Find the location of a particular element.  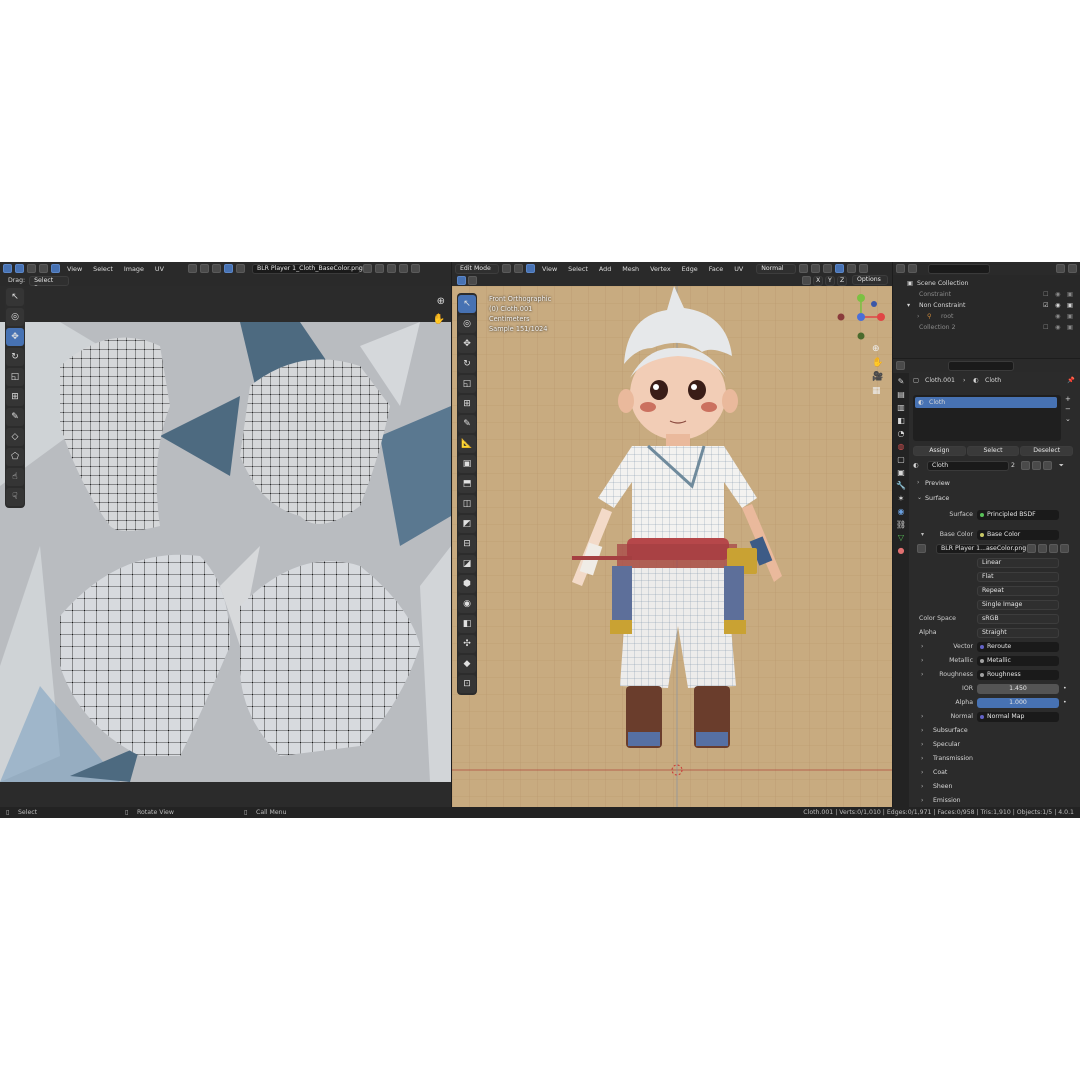

snap-target-icon is located at coordinates (216, 268).